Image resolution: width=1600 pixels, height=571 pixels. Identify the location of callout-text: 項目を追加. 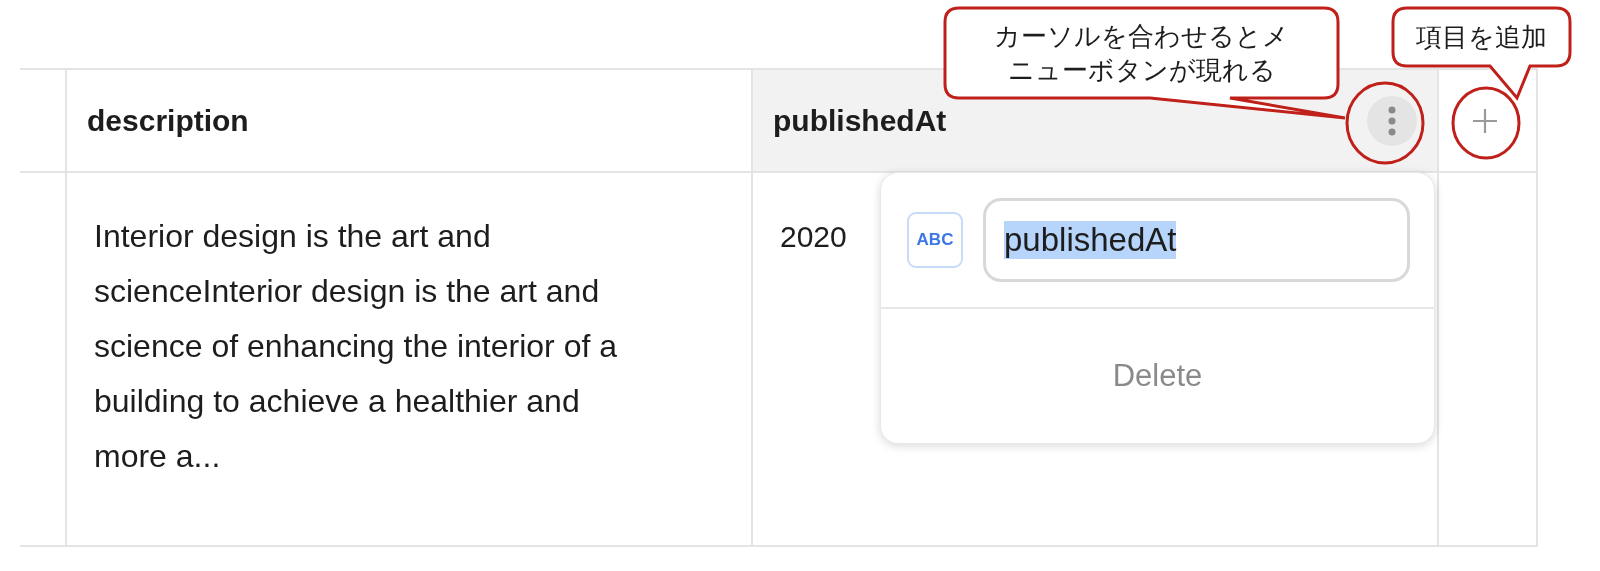
(1481, 37).